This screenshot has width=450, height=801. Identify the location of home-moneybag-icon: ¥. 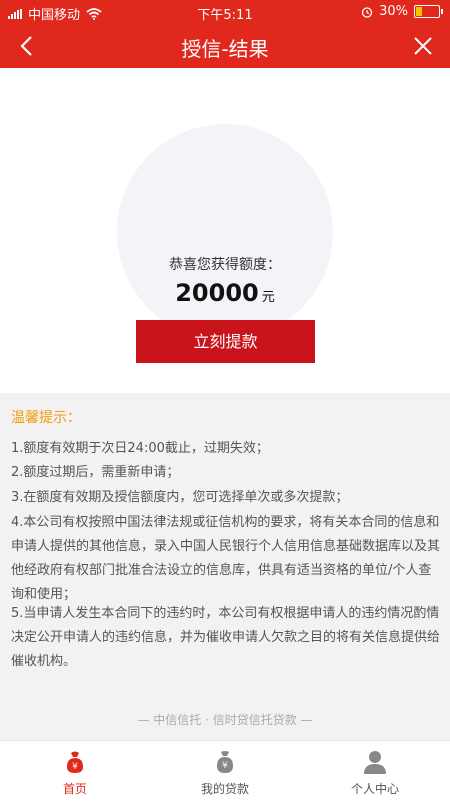
(75, 762).